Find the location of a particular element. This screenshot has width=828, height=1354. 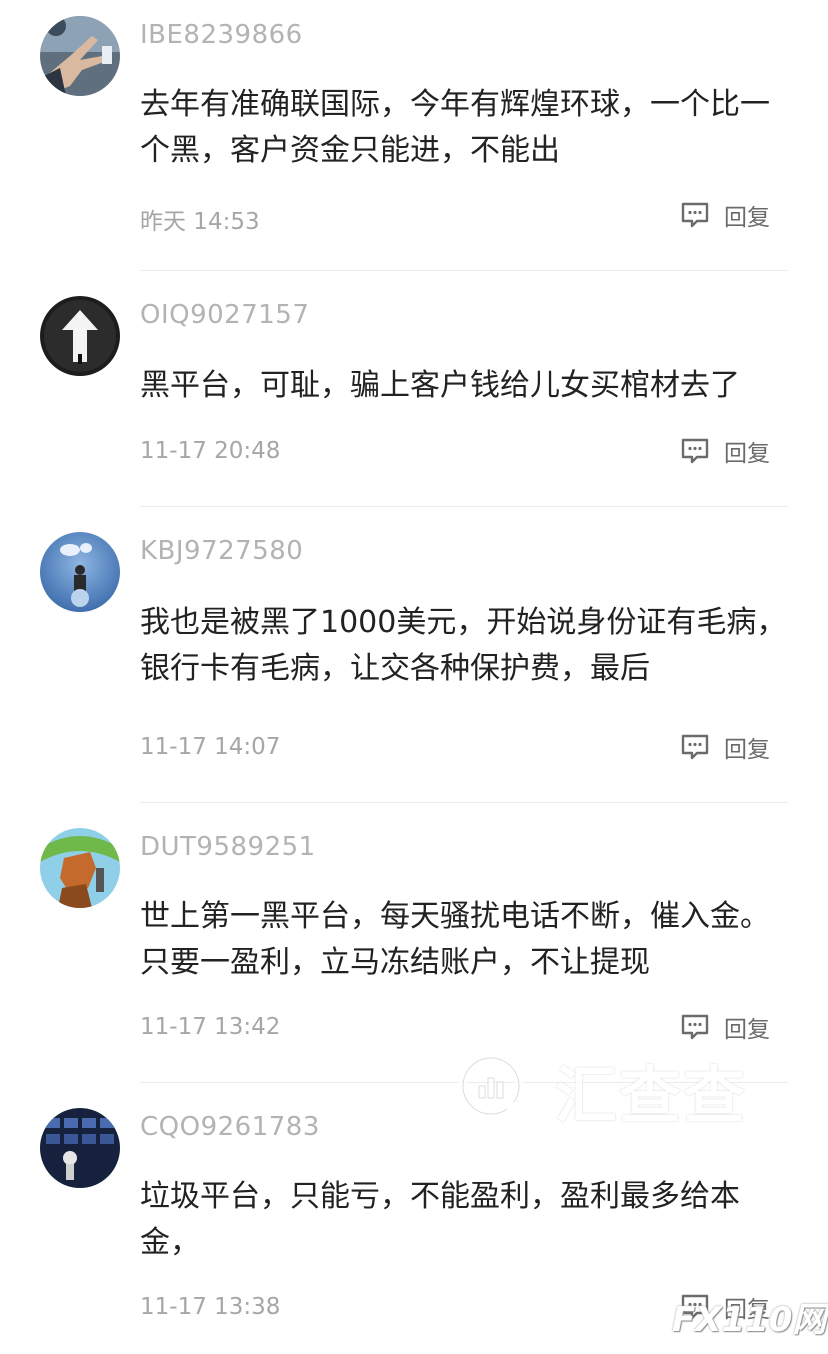

avatar-hand-icon is located at coordinates (80, 56).